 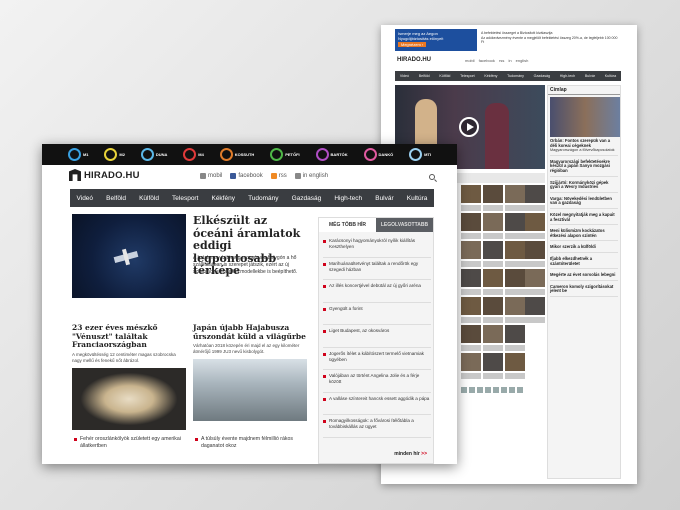 What do you see at coordinates (236, 154) in the screenshot?
I see `channel-kossuth: KOSSUTH` at bounding box center [236, 154].